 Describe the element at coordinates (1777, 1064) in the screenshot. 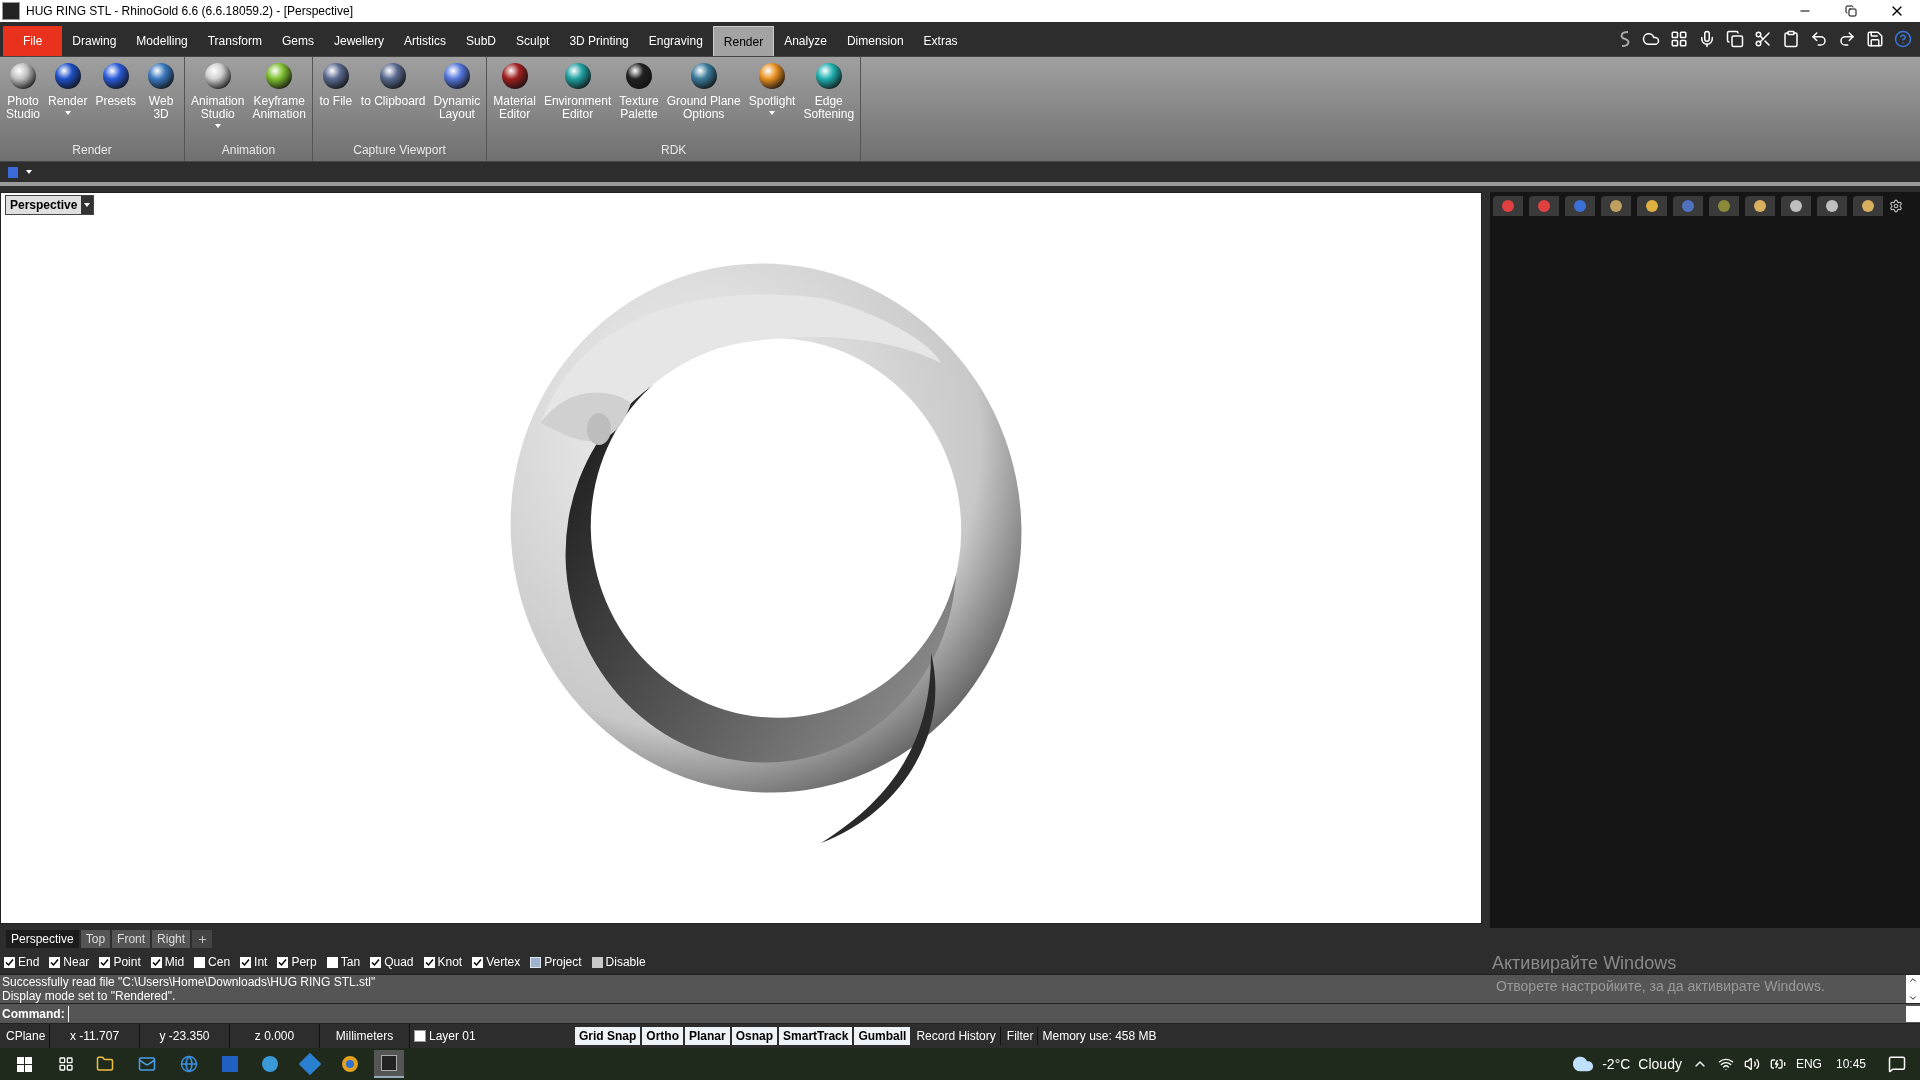

I see `battery-icon` at that location.